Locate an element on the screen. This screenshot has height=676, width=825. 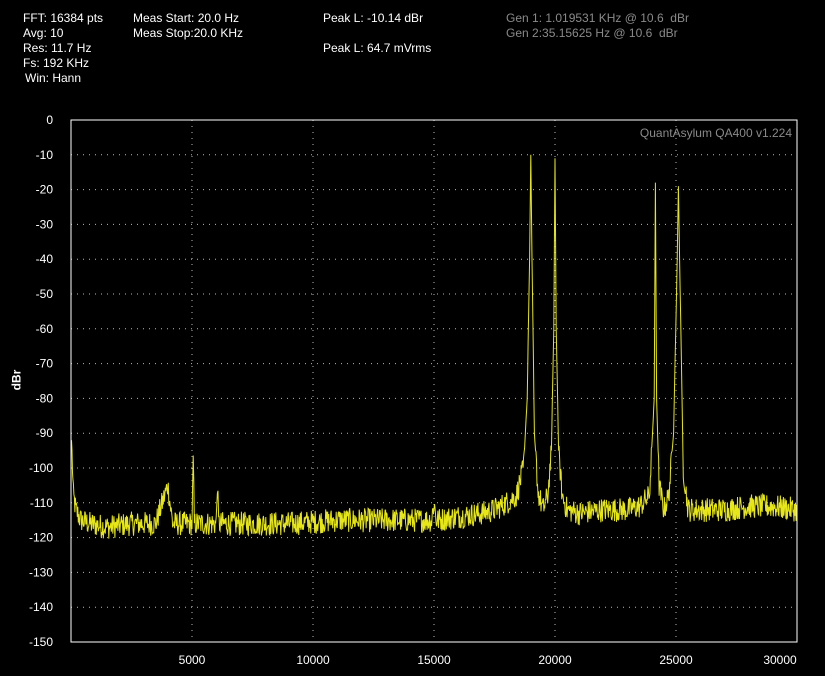
x-tick-labels: 5000 10000 15000 20000 25000 30000 is located at coordinates (488, 660).